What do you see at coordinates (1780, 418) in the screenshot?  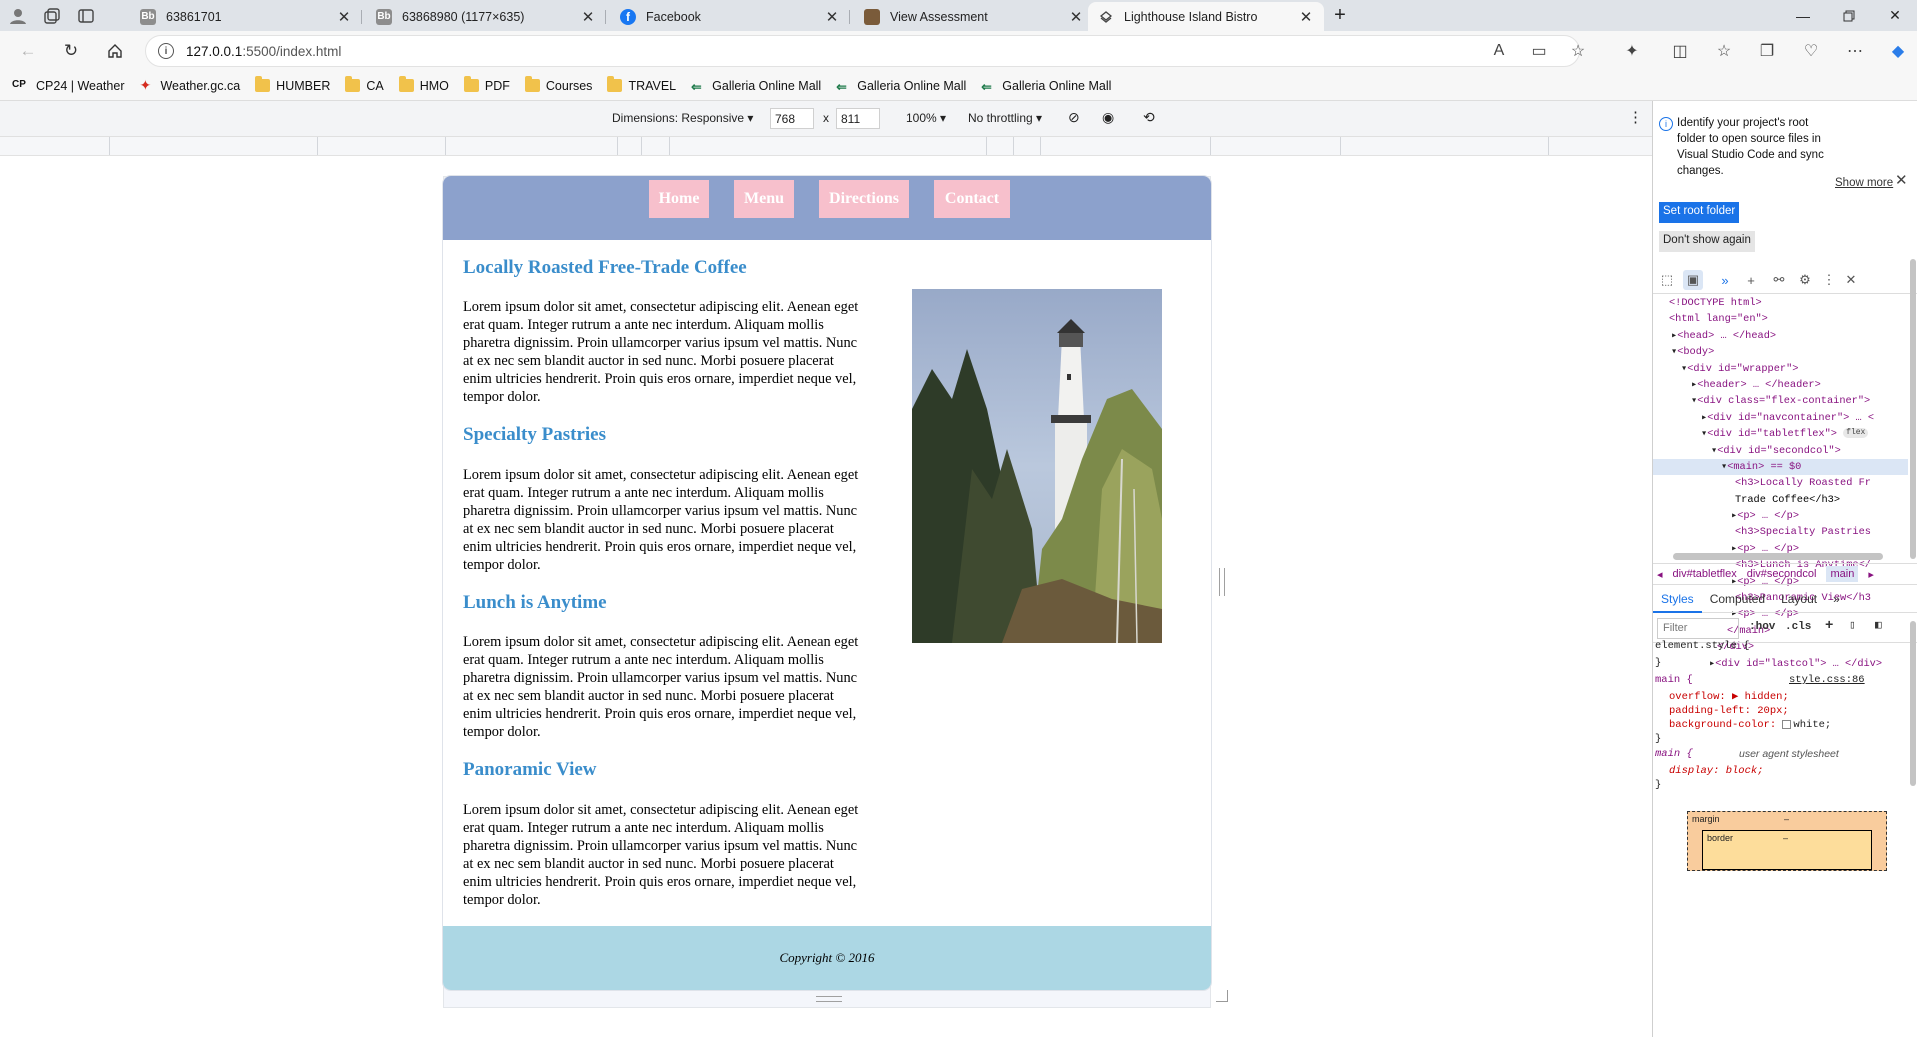 I see `dom-node: ▸<div id="navcontainer"> … <` at bounding box center [1780, 418].